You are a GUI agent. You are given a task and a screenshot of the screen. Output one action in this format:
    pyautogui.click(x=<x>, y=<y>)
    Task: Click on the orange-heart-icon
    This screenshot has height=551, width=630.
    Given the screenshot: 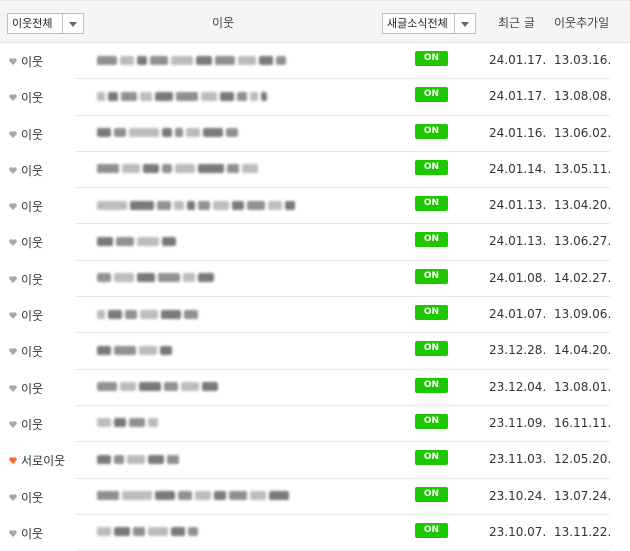 What is the action you would take?
    pyautogui.click(x=13, y=461)
    